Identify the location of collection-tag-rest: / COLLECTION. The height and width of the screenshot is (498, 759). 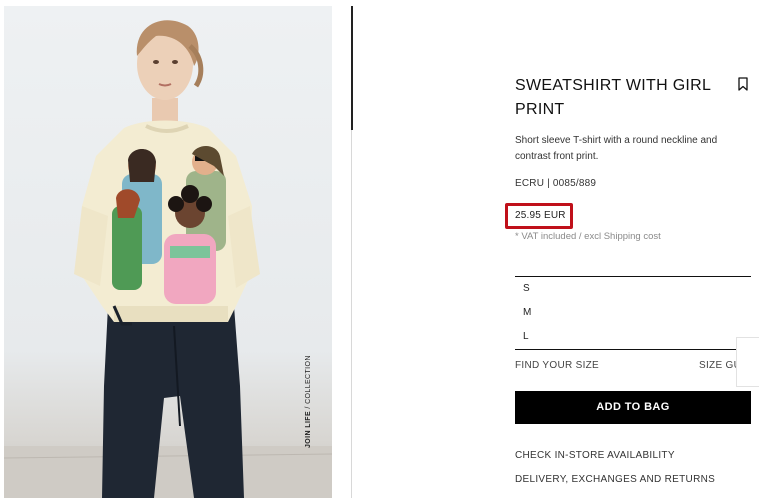
(308, 383).